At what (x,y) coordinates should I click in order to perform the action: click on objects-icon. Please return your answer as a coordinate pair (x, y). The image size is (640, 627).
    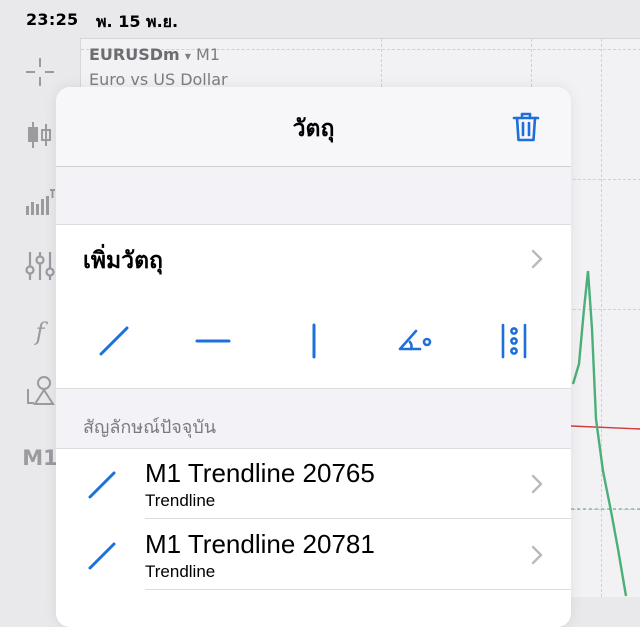
    Looking at the image, I should click on (40, 390).